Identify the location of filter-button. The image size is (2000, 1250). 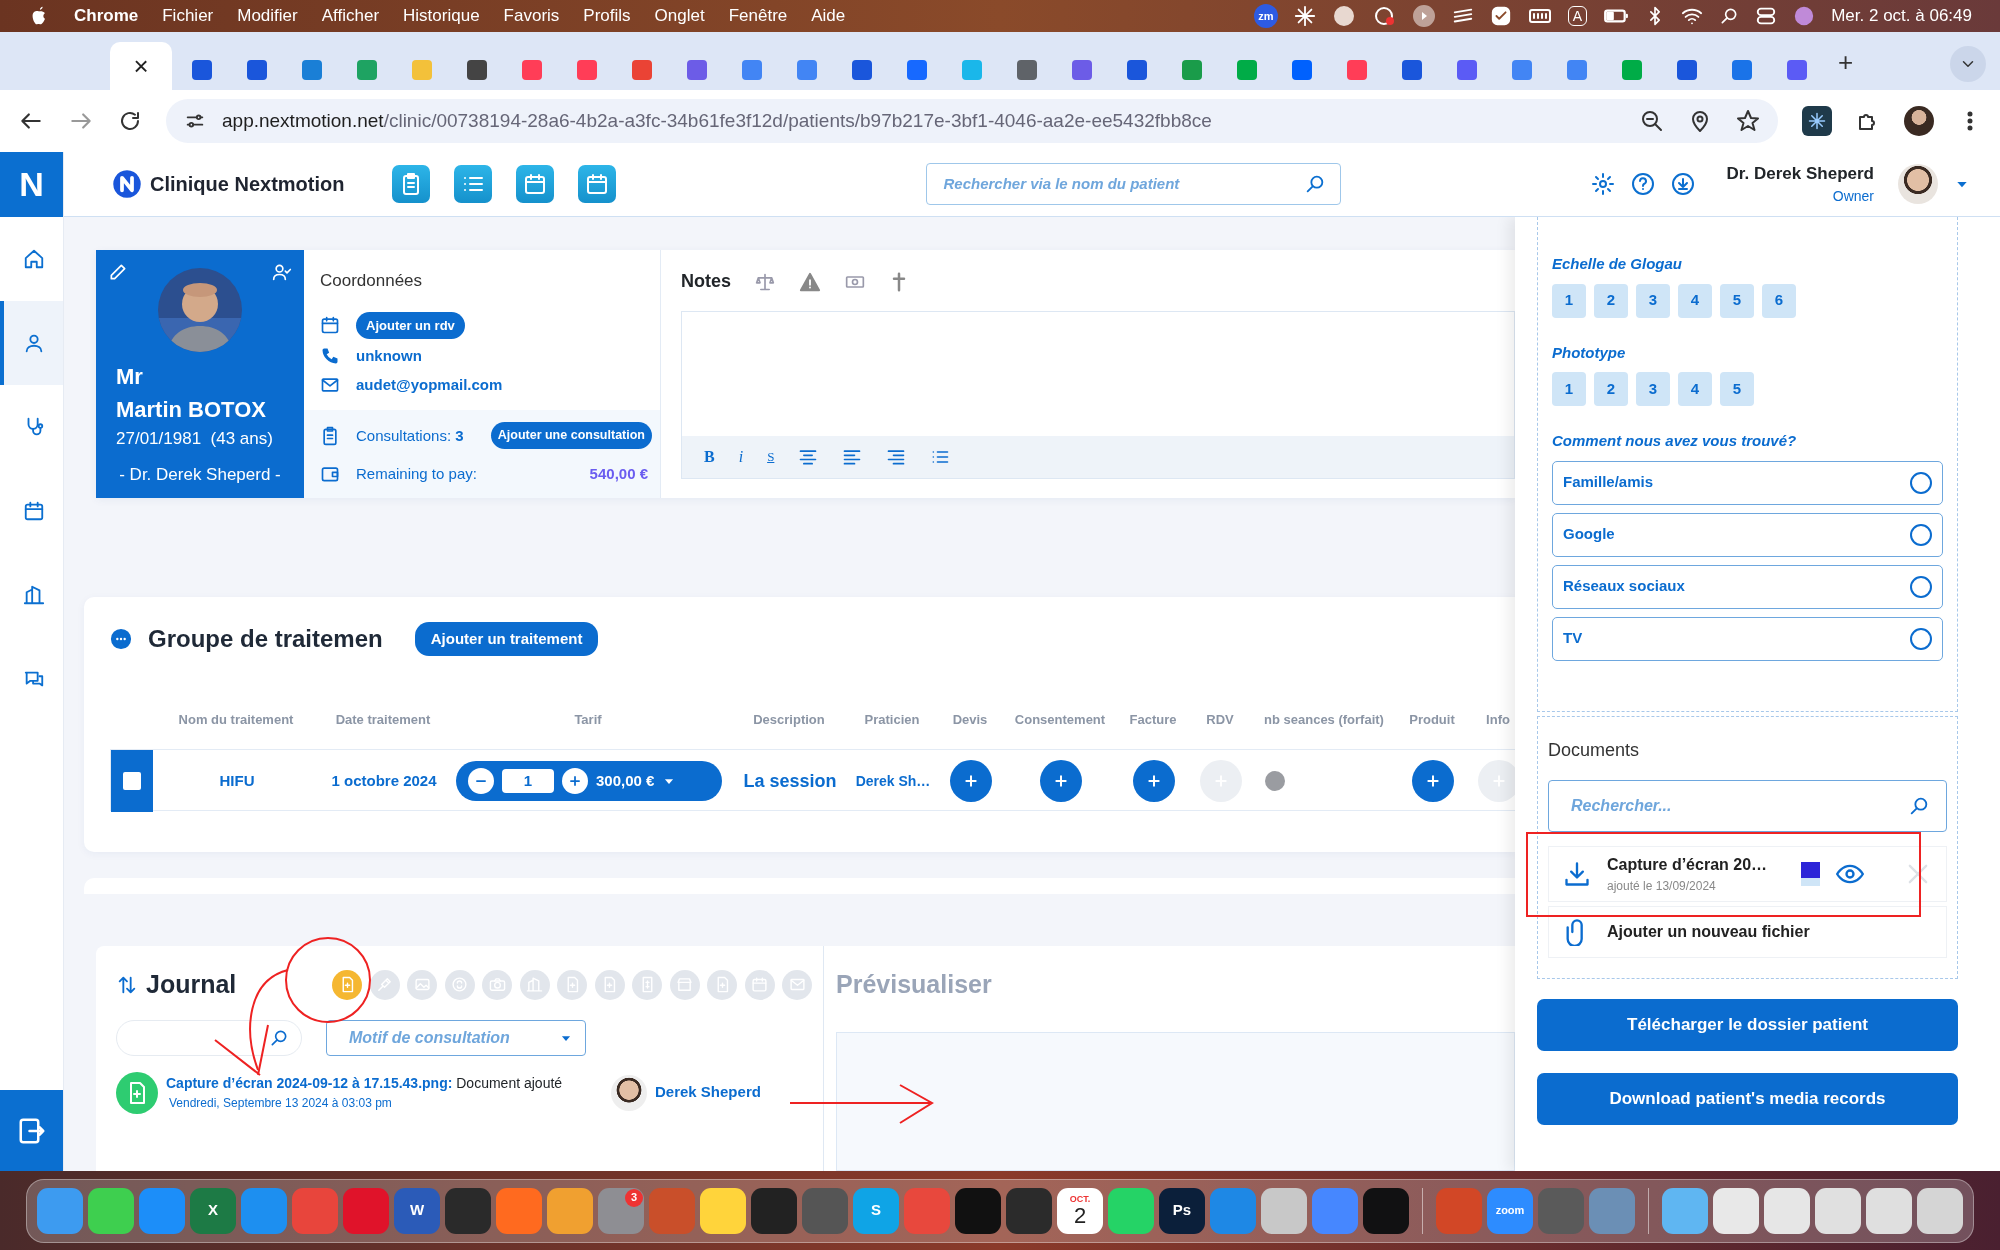
(384, 984).